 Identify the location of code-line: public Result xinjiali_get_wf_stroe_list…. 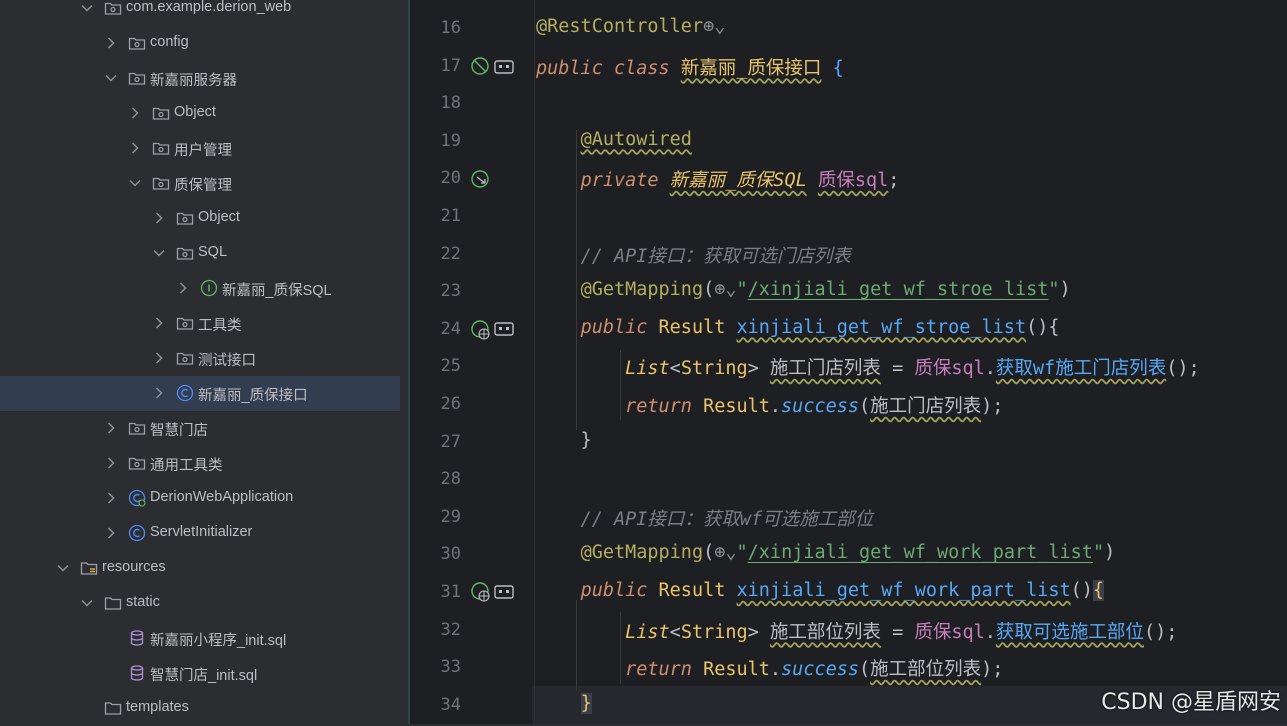
(798, 327).